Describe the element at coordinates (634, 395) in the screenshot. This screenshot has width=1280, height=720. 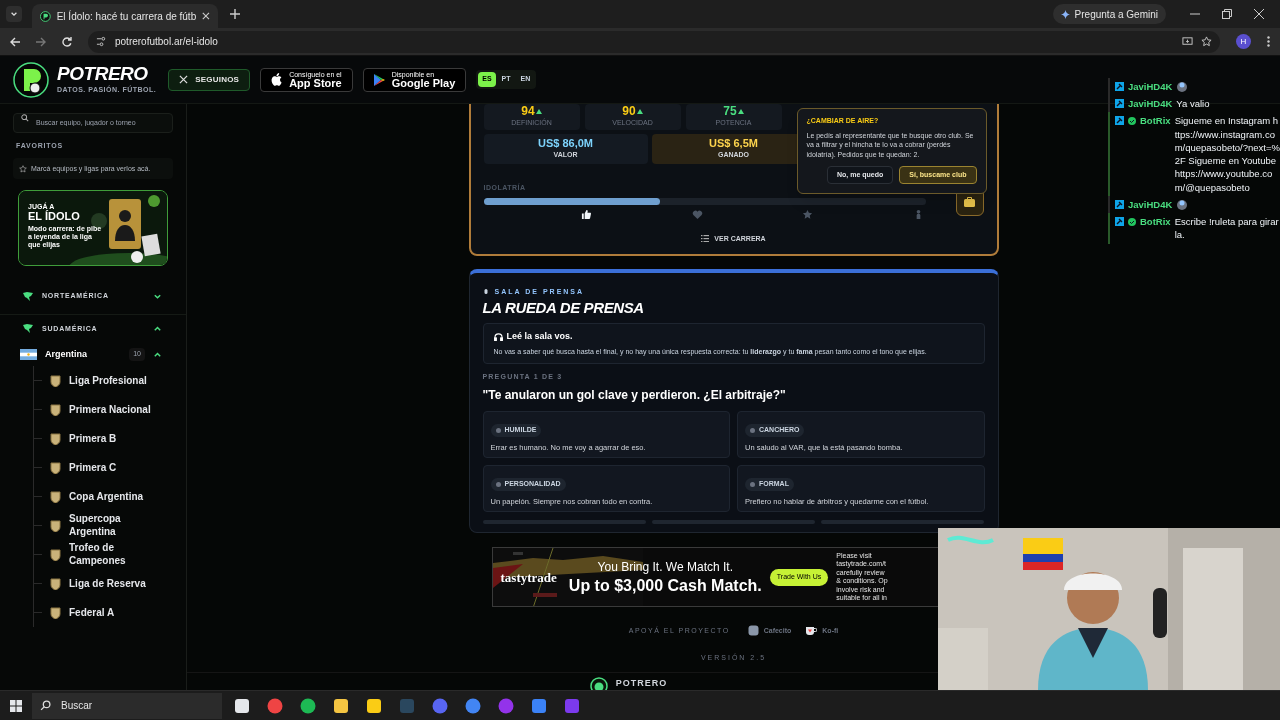
I see `question-text: "Te anularon un gol clave y perdieron. ¿El arbitraje?"` at that location.